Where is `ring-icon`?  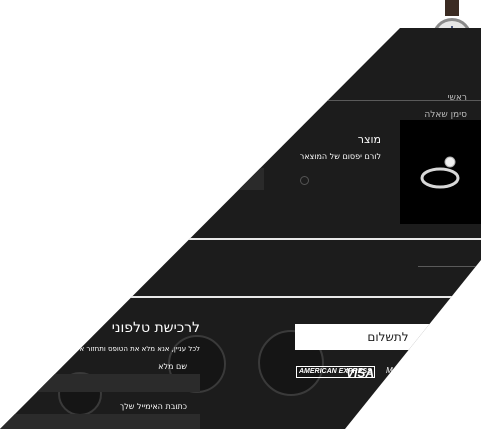 ring-icon is located at coordinates (440, 172).